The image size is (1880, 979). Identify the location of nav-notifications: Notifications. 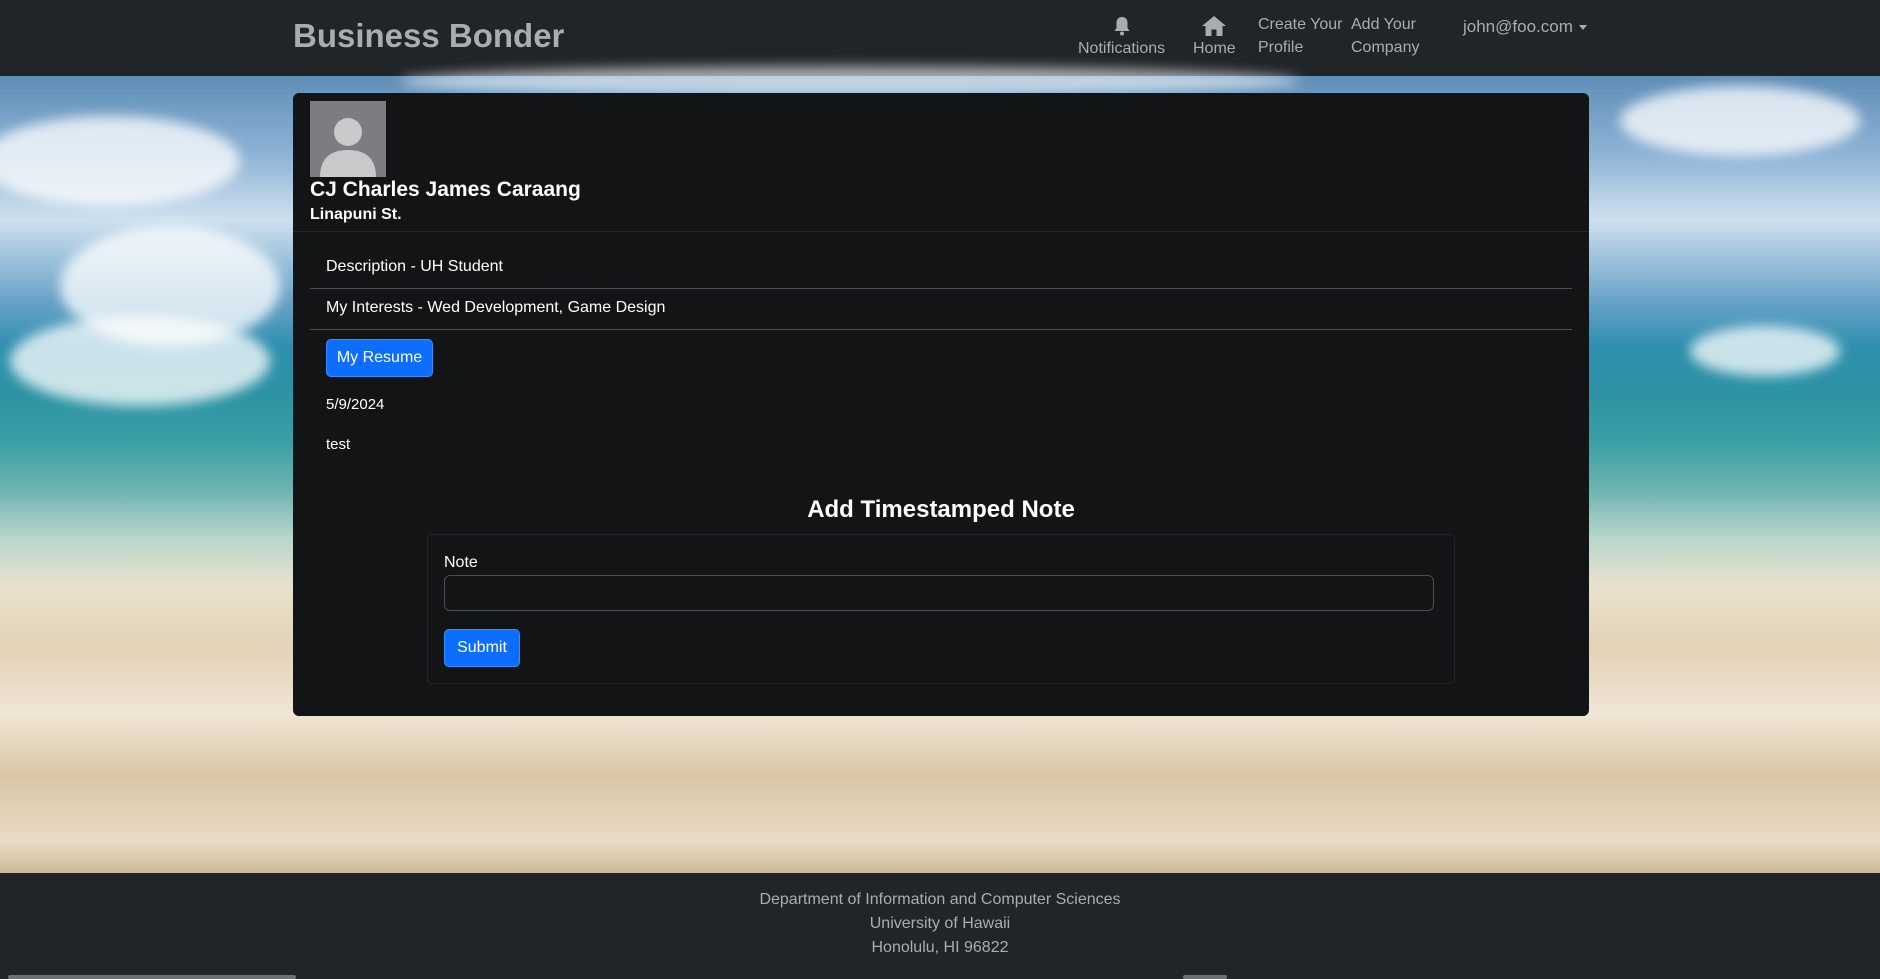
(1121, 38).